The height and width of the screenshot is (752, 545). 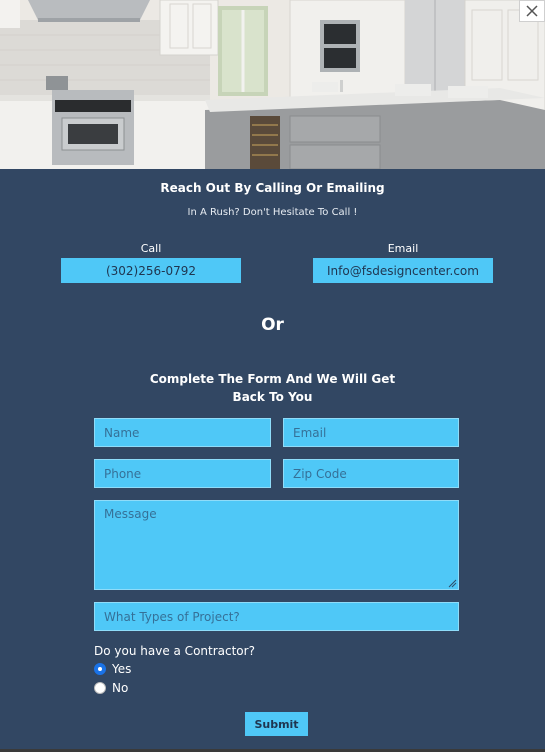 What do you see at coordinates (120, 688) in the screenshot?
I see `radio-label-no: No` at bounding box center [120, 688].